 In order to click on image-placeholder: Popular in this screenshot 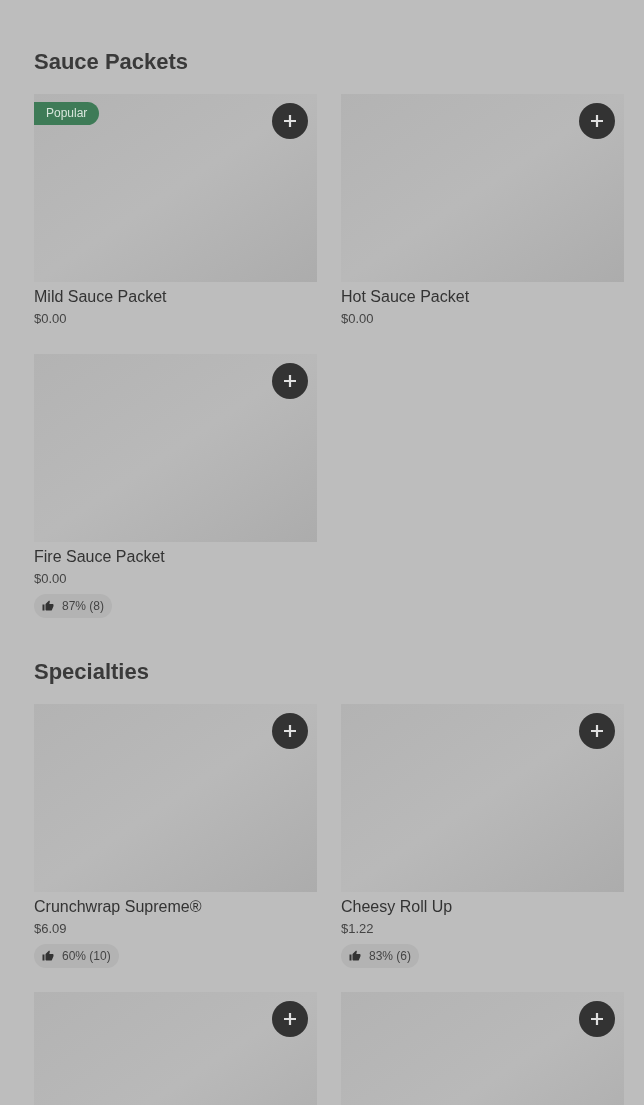, I will do `click(175, 188)`.